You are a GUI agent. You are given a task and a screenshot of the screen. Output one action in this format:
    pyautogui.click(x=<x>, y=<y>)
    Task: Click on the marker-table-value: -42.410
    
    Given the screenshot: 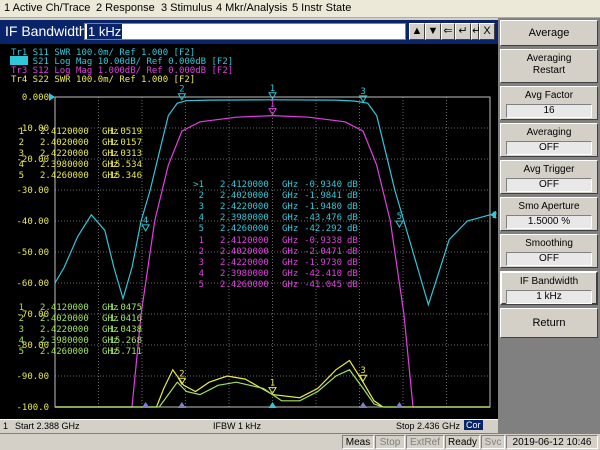 What is the action you would take?
    pyautogui.click(x=323, y=274)
    